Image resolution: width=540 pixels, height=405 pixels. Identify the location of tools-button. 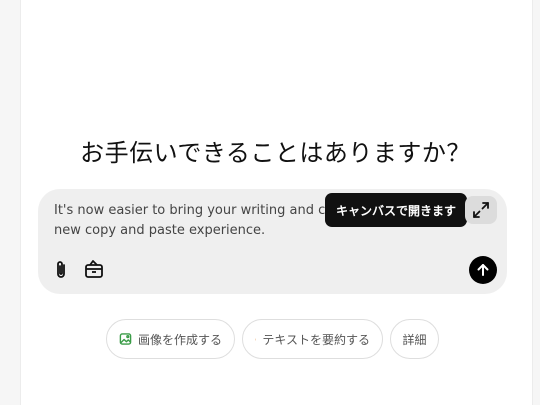
(94, 269).